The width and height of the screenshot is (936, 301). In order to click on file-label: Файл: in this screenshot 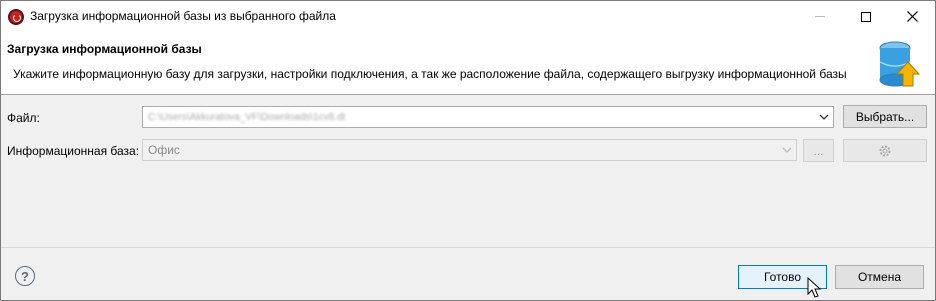, I will do `click(23, 118)`.